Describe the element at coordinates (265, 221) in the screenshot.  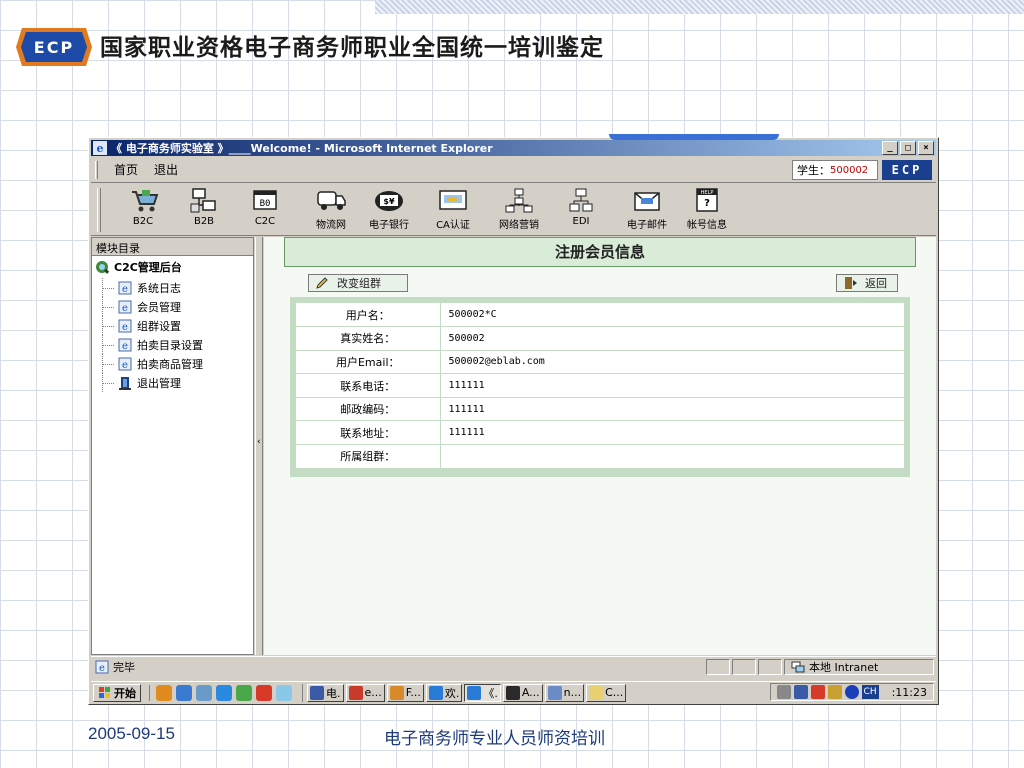
I see `toolbar-label-c2c: C2C` at that location.